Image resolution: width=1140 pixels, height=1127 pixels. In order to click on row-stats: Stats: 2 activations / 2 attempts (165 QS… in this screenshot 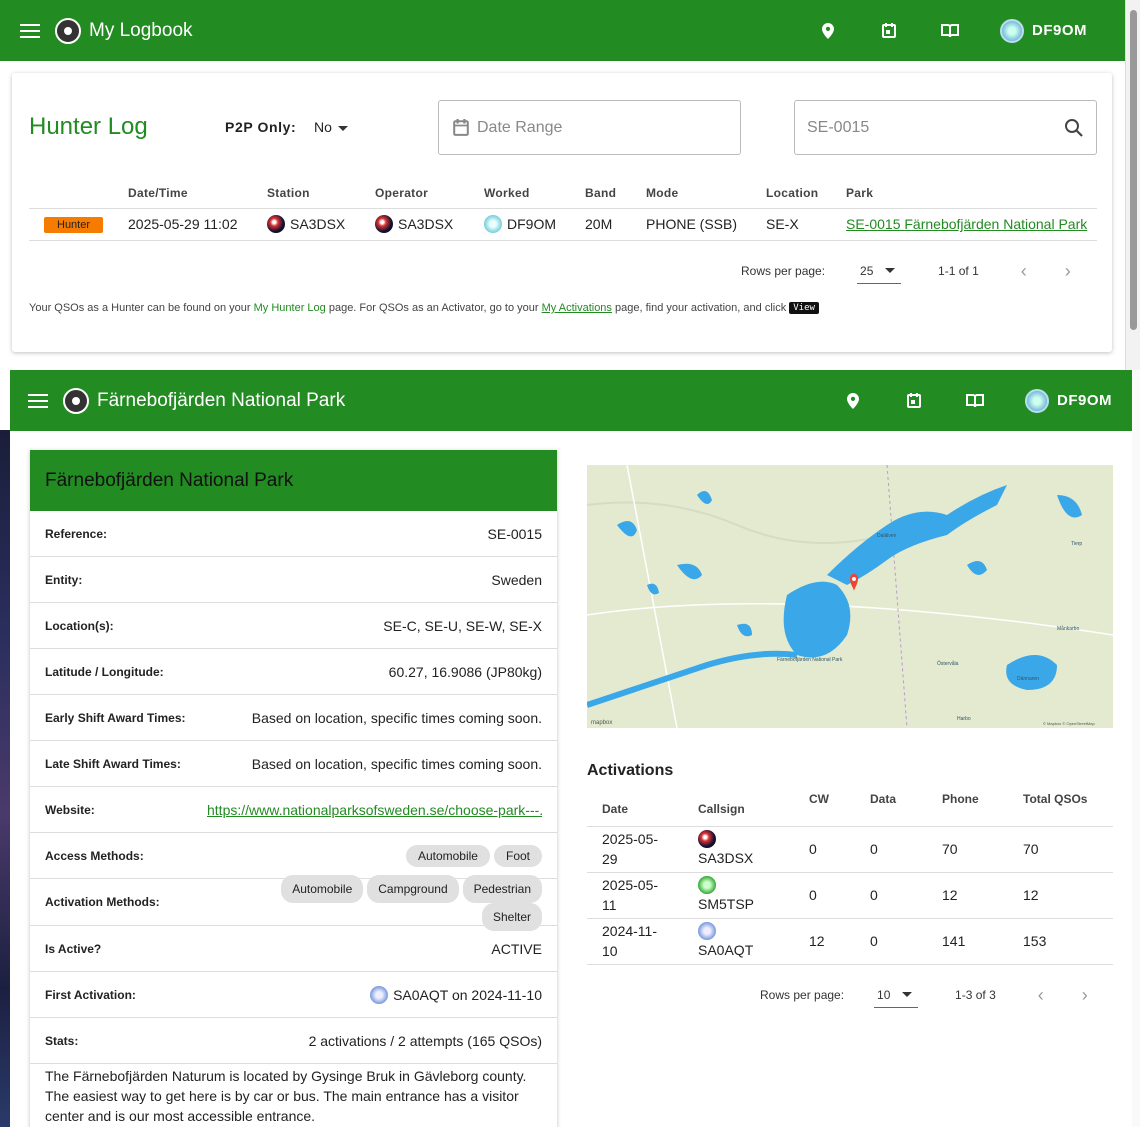, I will do `click(293, 1041)`.